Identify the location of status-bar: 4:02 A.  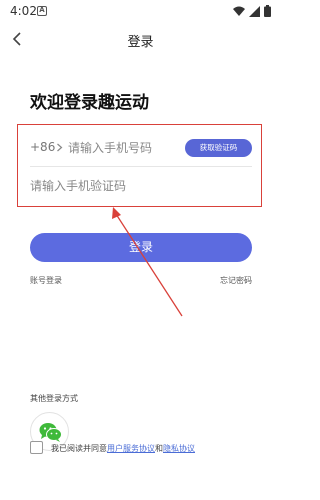
(140, 12).